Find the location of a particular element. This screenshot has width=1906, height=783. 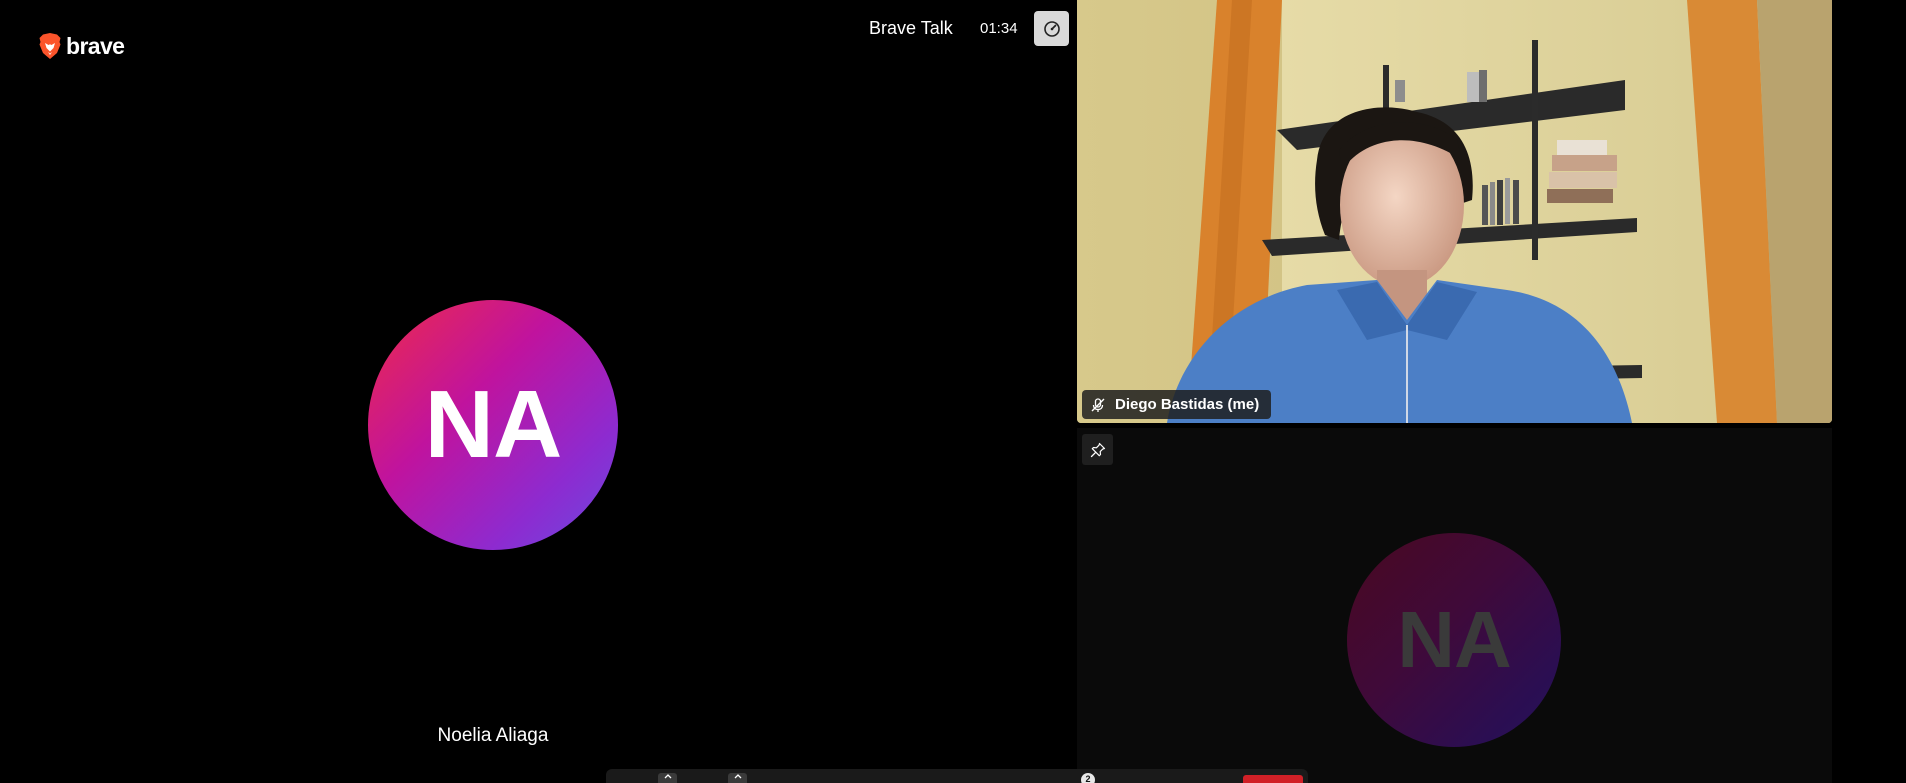

brave-logo: brave is located at coordinates (81, 46).